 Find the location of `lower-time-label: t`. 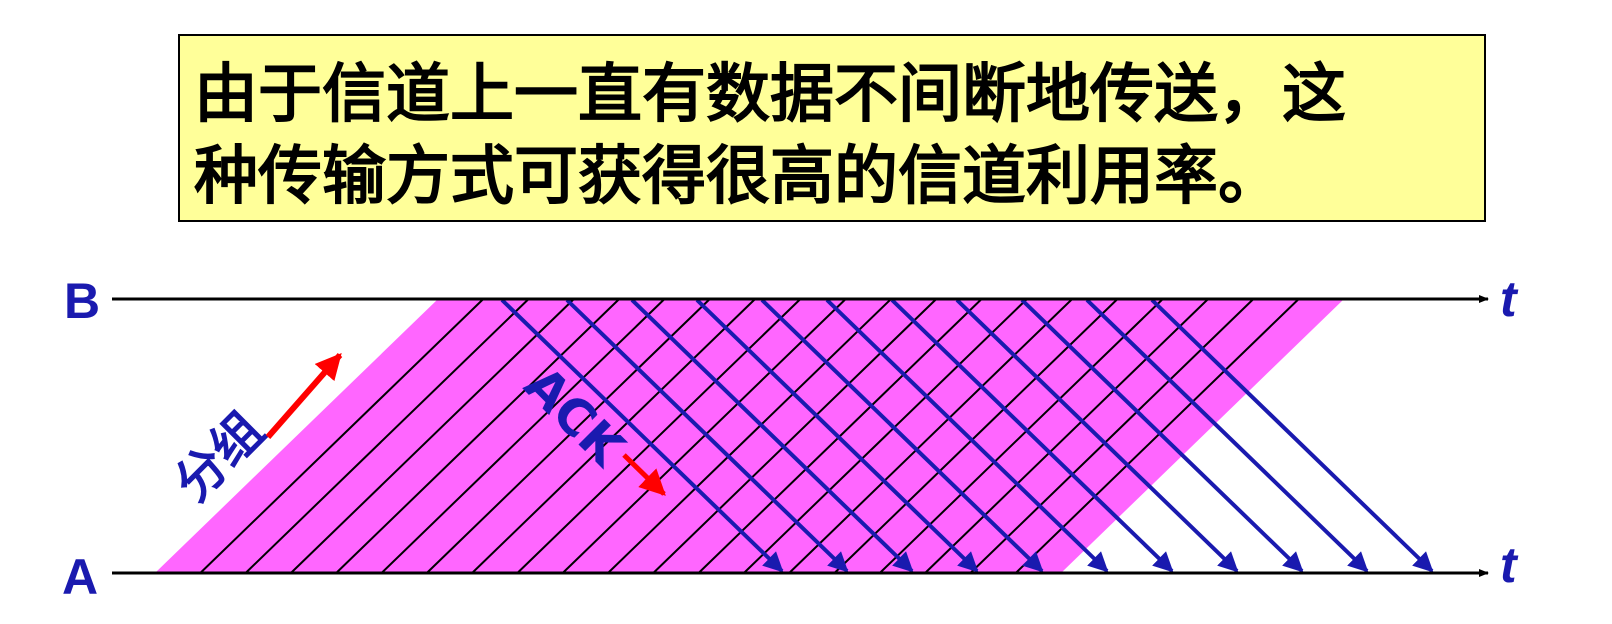

lower-time-label: t is located at coordinates (1509, 565).